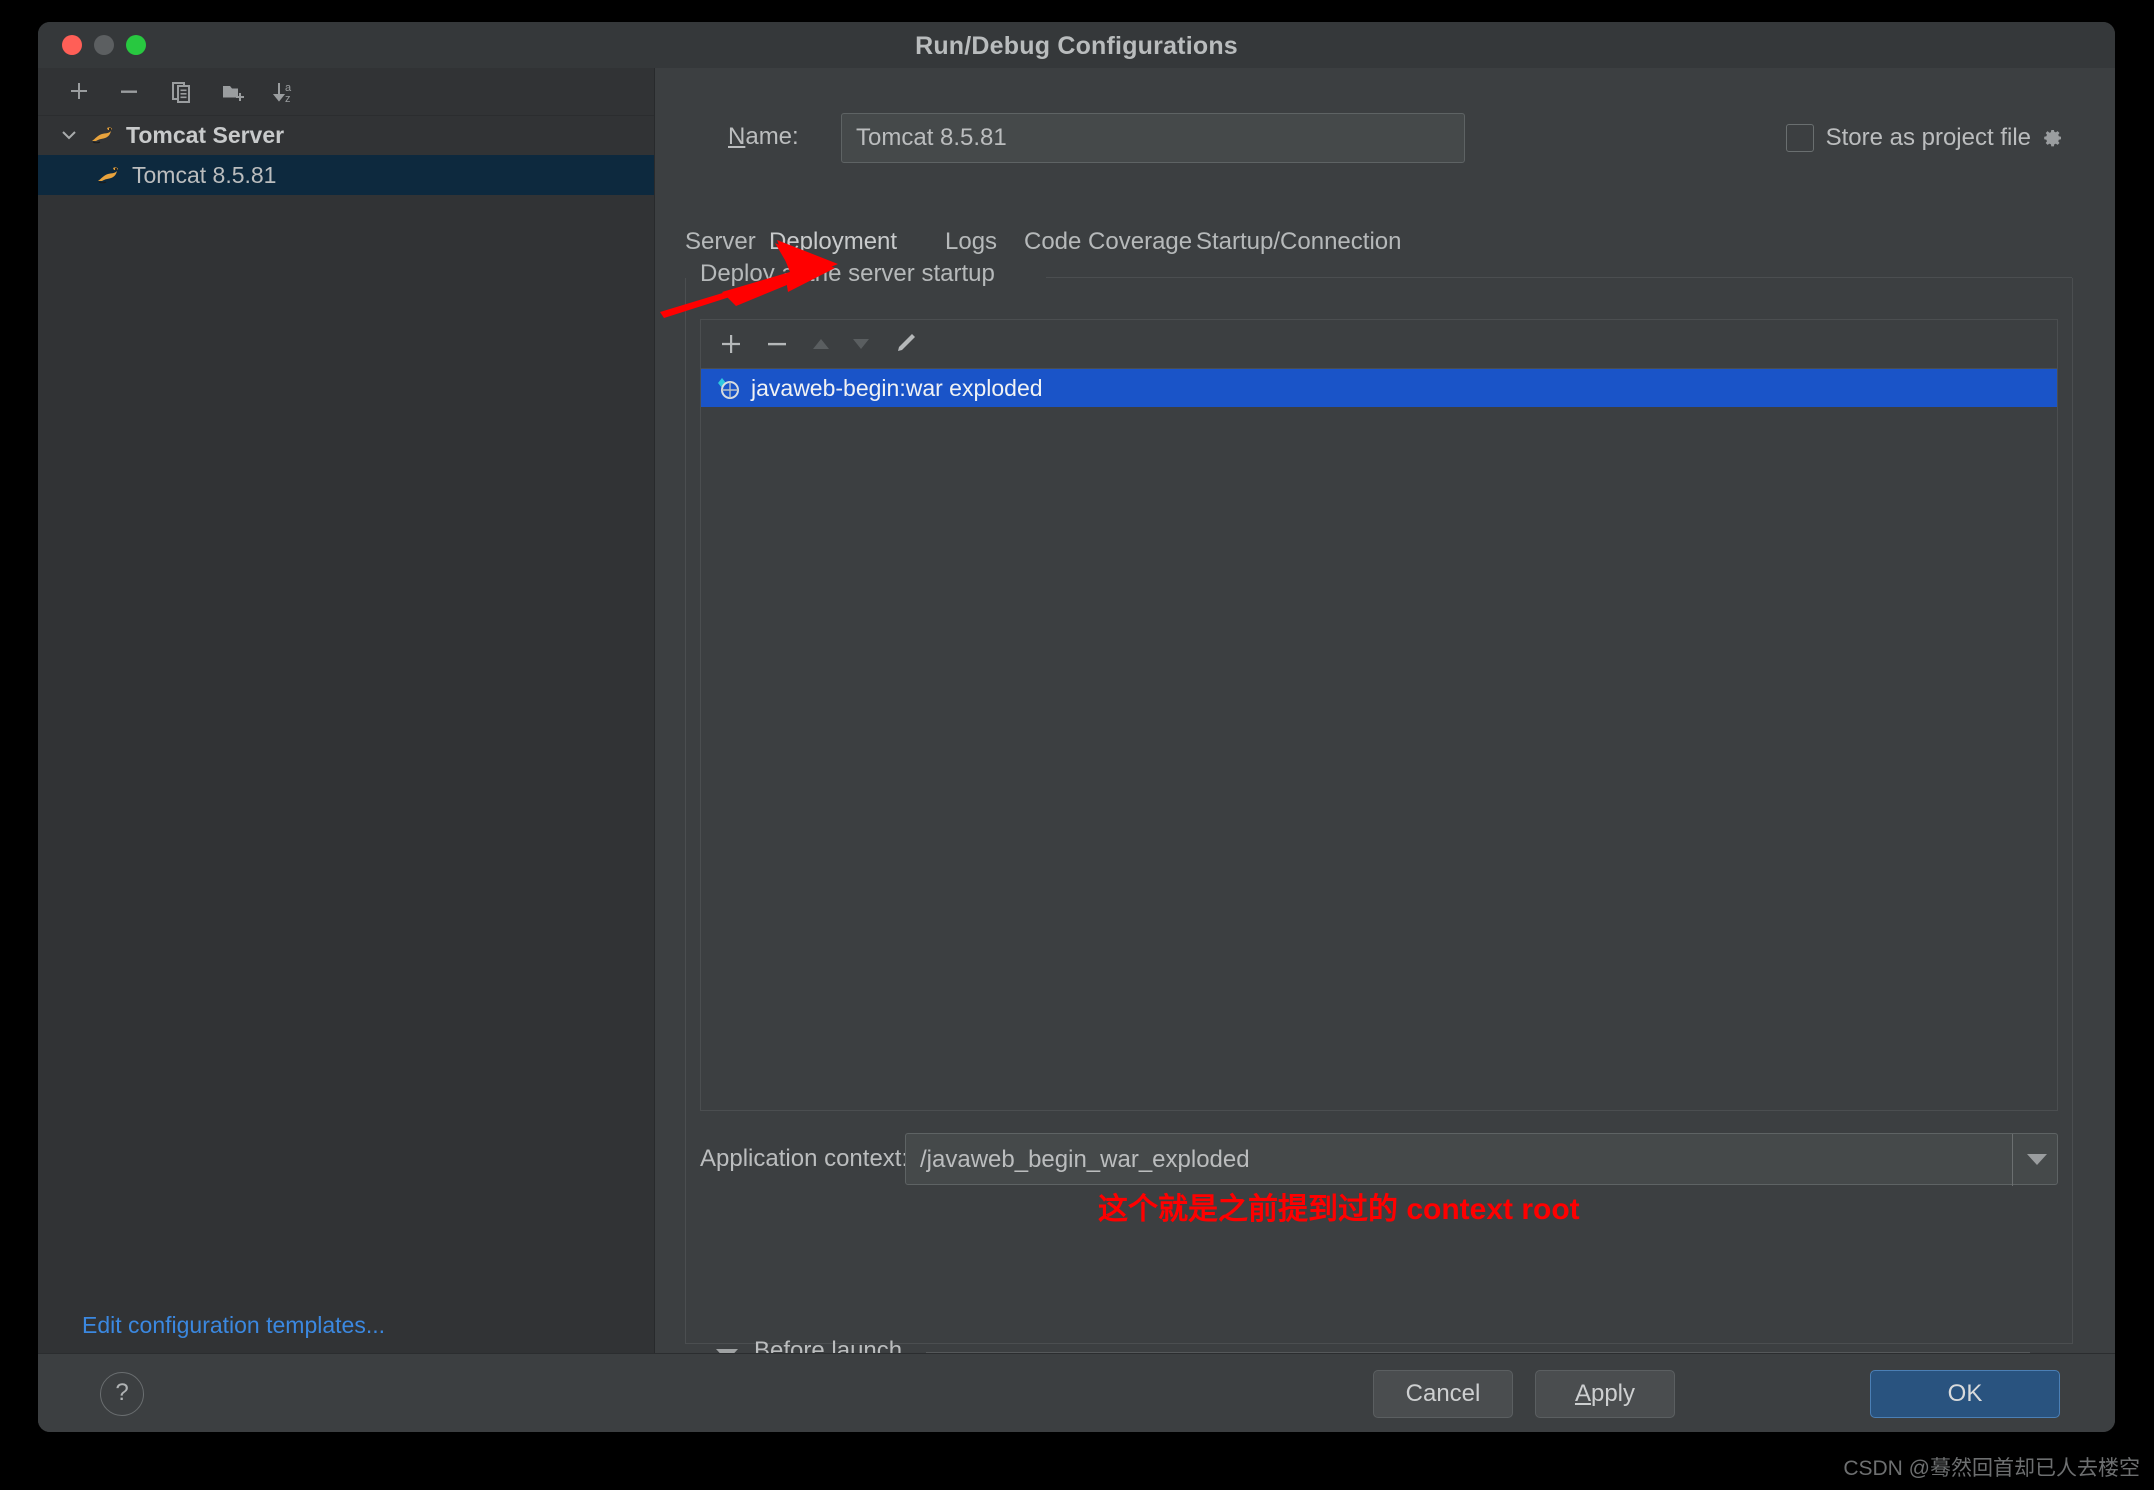 Image resolution: width=2154 pixels, height=1490 pixels. I want to click on new-folder-button, so click(233, 92).